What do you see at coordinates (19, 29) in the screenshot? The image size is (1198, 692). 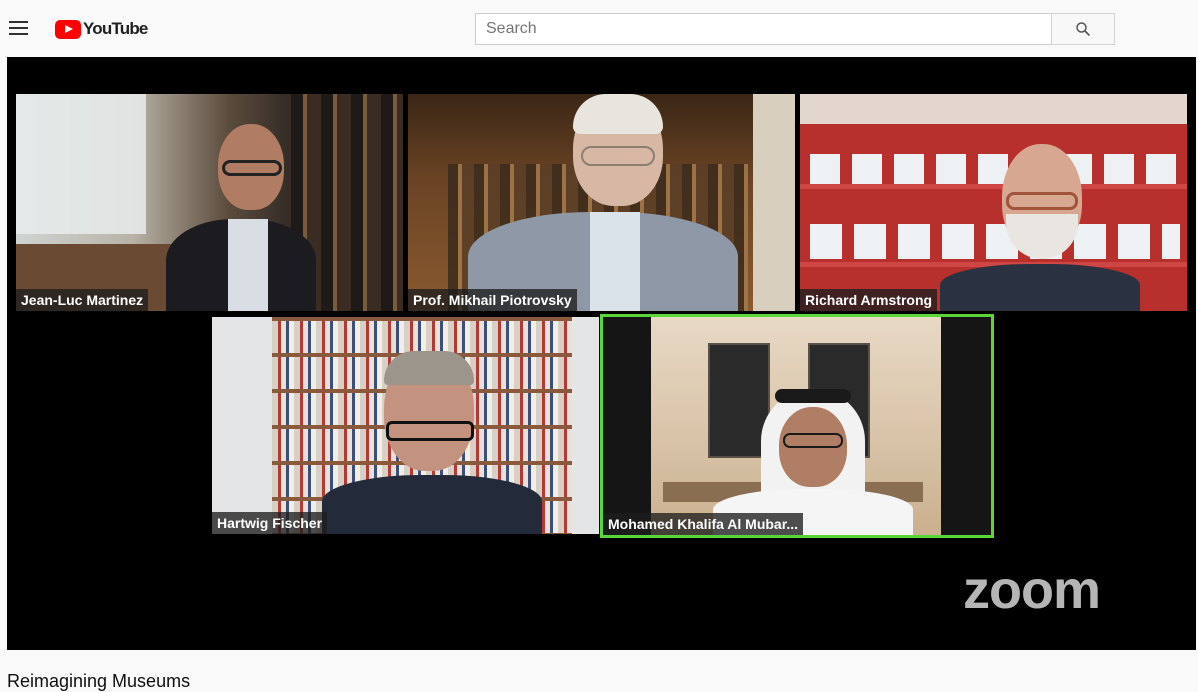 I see `hamburger-menu-icon` at bounding box center [19, 29].